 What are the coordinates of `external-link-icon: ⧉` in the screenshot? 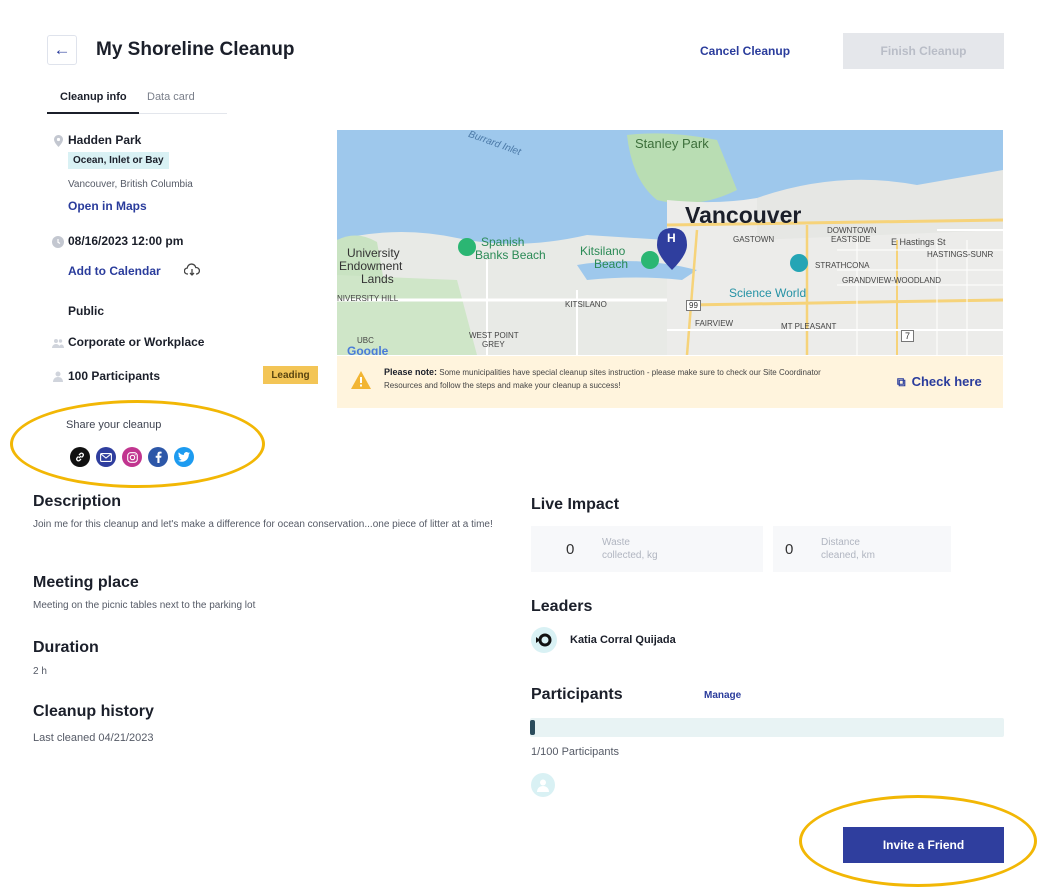 It's located at (901, 382).